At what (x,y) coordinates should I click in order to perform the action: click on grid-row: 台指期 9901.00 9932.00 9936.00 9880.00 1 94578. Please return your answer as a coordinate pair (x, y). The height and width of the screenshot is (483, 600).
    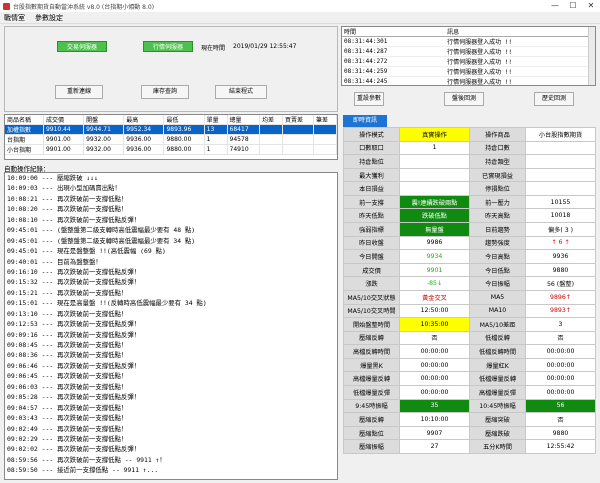
    Looking at the image, I should click on (171, 139).